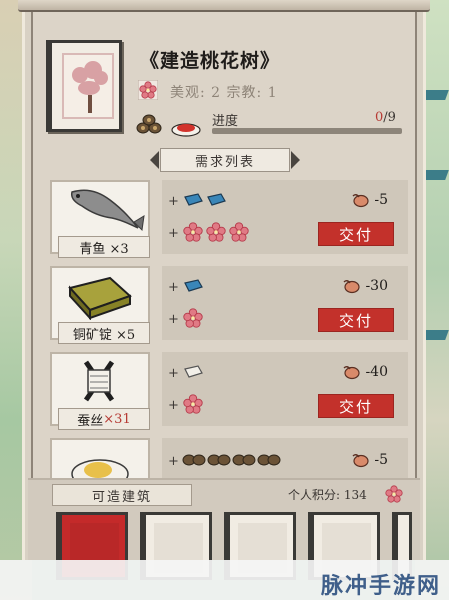 The image size is (449, 600). I want to click on egg-icon, so click(100, 468).